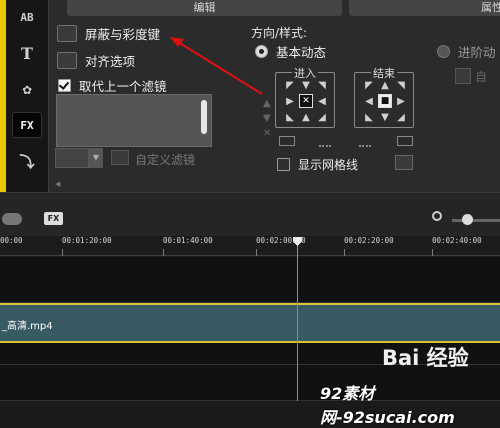  I want to click on video-clip: _高清.mp4, so click(250, 323).